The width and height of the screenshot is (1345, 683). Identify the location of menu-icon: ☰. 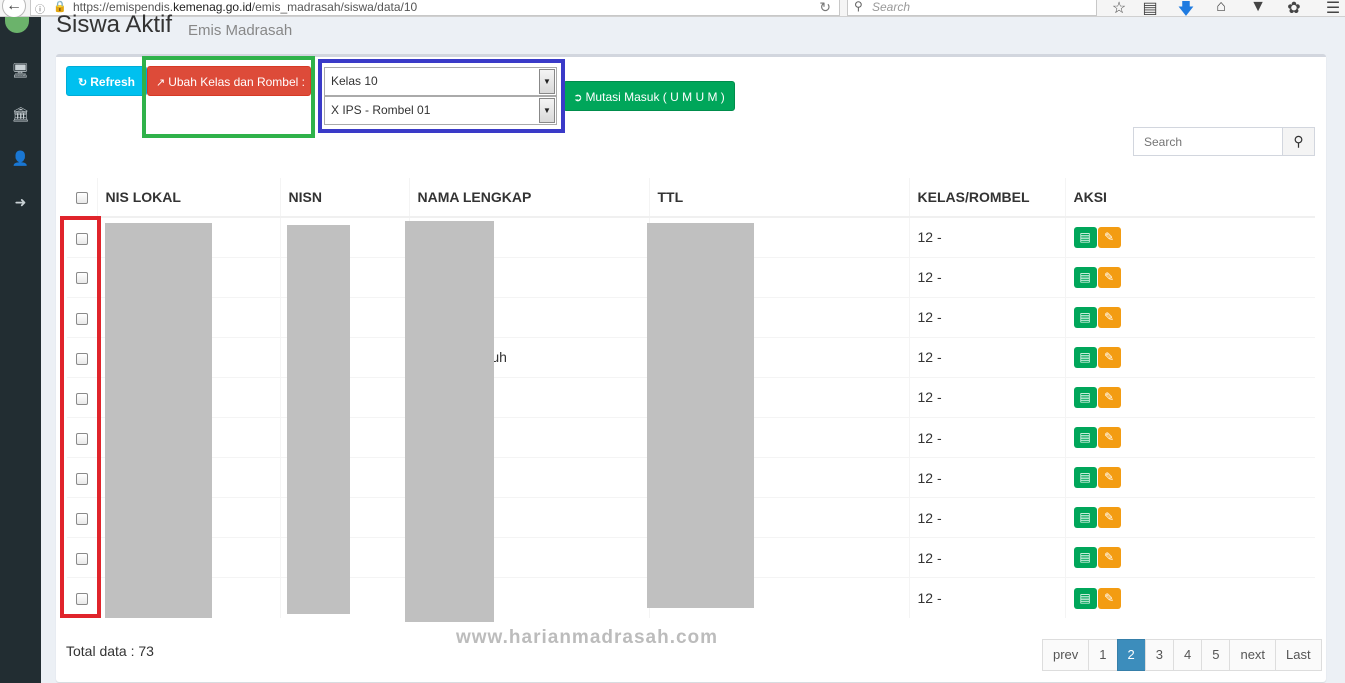
(1333, 9).